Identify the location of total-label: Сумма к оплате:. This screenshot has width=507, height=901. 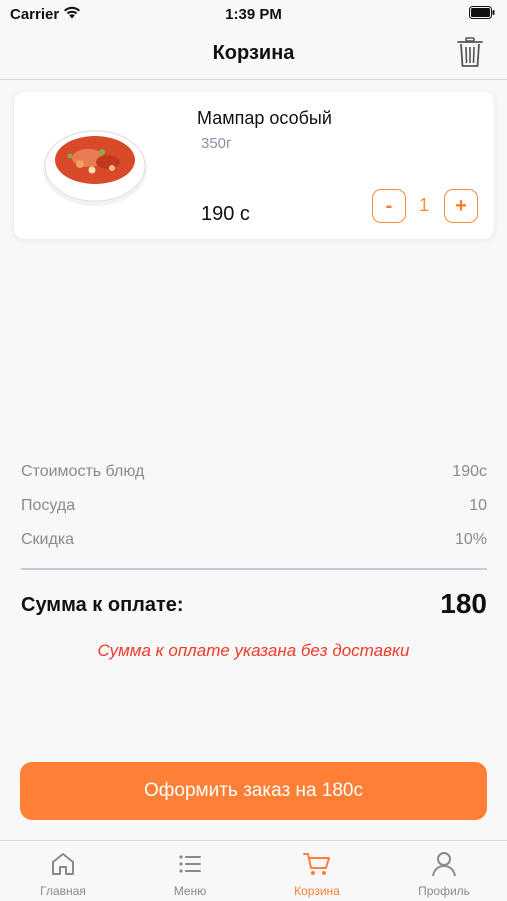
(102, 605).